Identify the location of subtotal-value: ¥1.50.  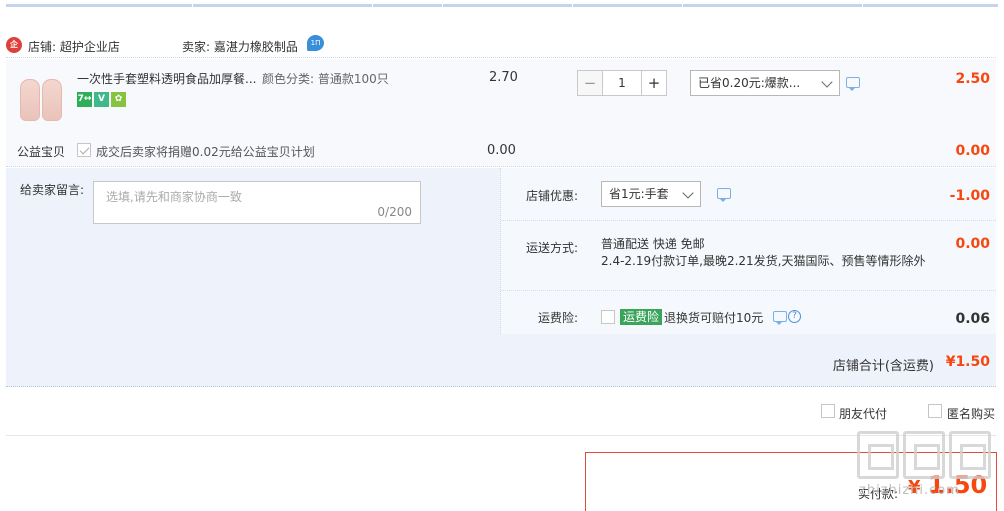
(967, 362).